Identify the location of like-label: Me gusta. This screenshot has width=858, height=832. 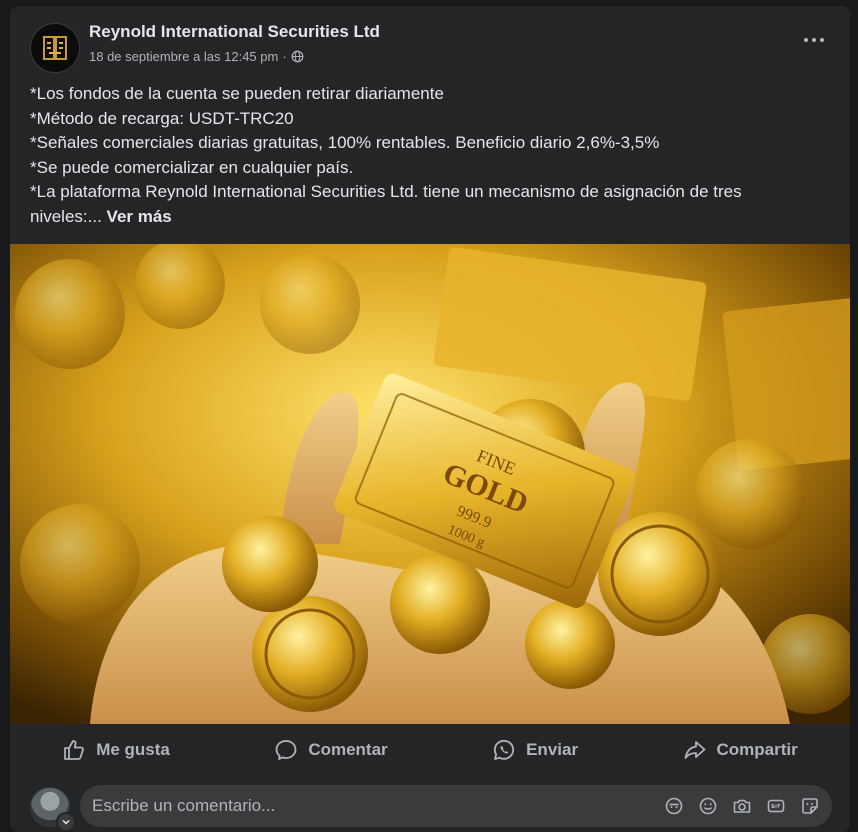
(133, 749).